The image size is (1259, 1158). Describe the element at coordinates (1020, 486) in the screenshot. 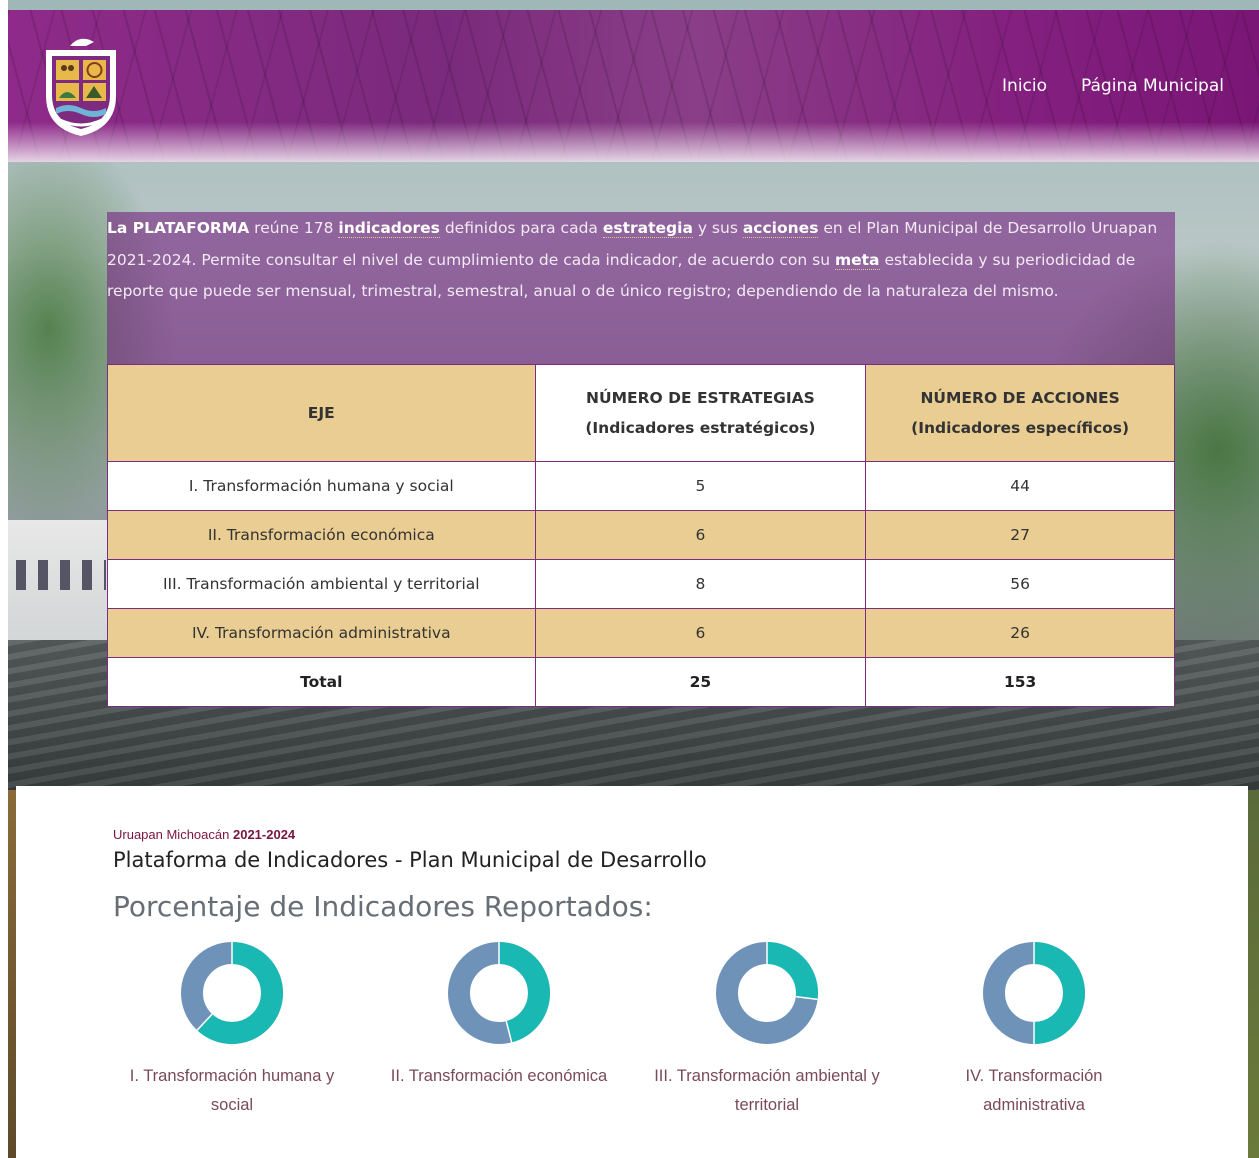

I see `acciones-cell: 44` at that location.